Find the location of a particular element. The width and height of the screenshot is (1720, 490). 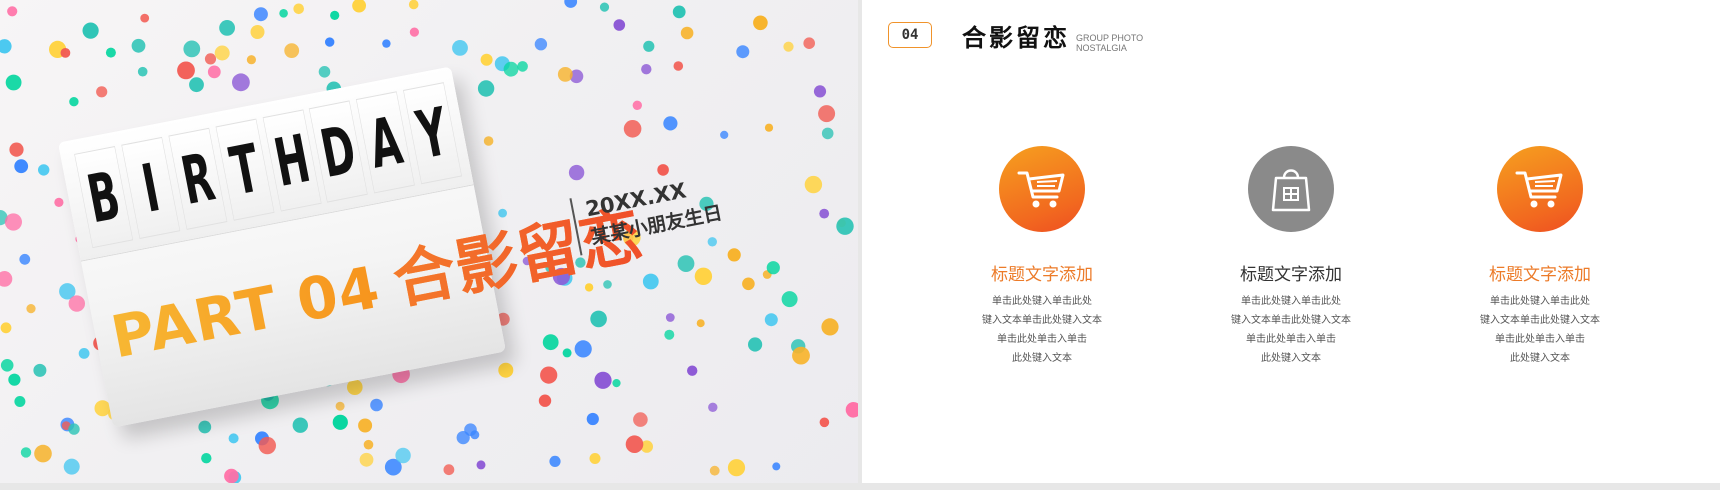

section-title: 合影留恋 is located at coordinates (1016, 38).